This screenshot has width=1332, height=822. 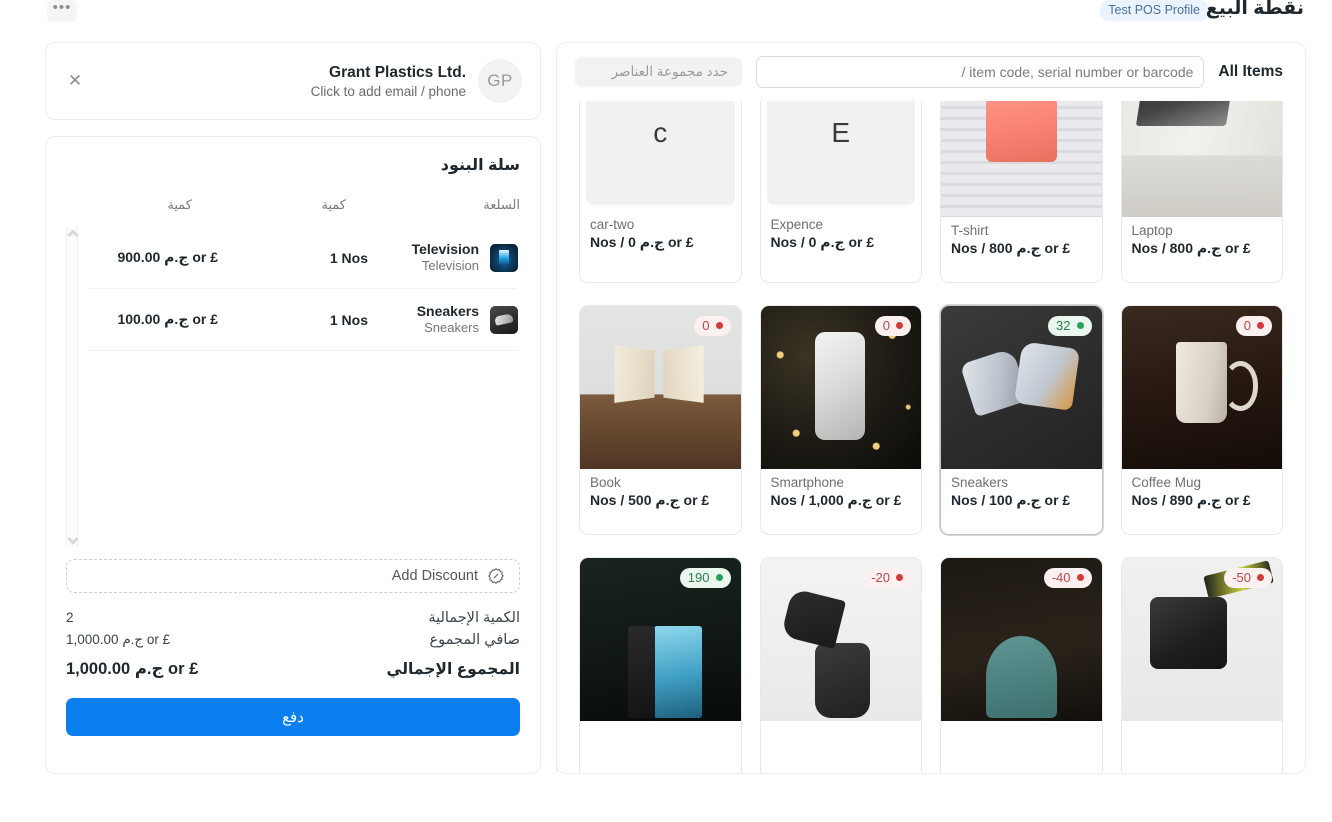 I want to click on cart-row-item: Sneakers Sneakers, so click(x=443, y=319).